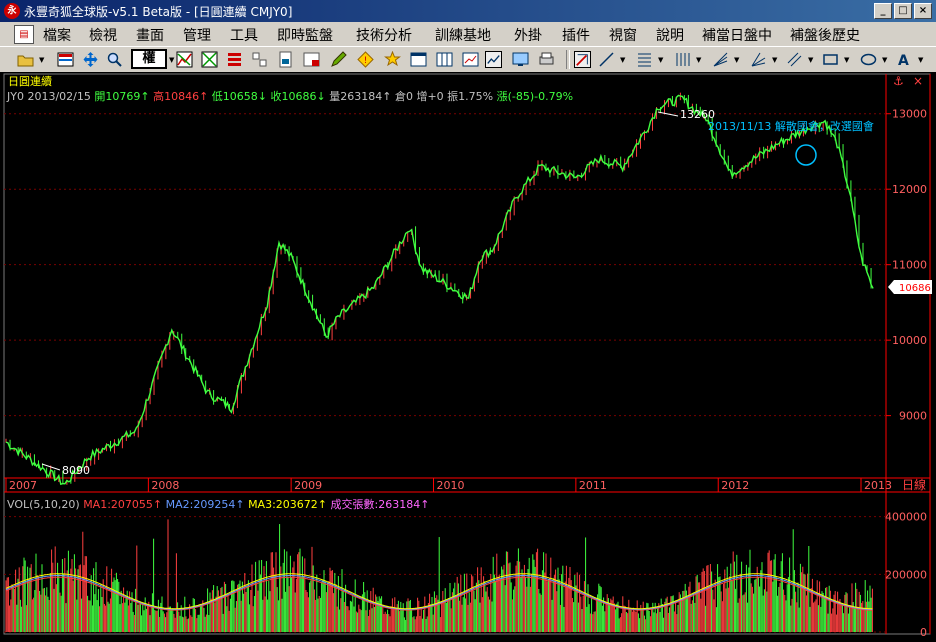 The image size is (936, 642). What do you see at coordinates (298, 96) in the screenshot?
I see `close-value: 收10686↓` at bounding box center [298, 96].